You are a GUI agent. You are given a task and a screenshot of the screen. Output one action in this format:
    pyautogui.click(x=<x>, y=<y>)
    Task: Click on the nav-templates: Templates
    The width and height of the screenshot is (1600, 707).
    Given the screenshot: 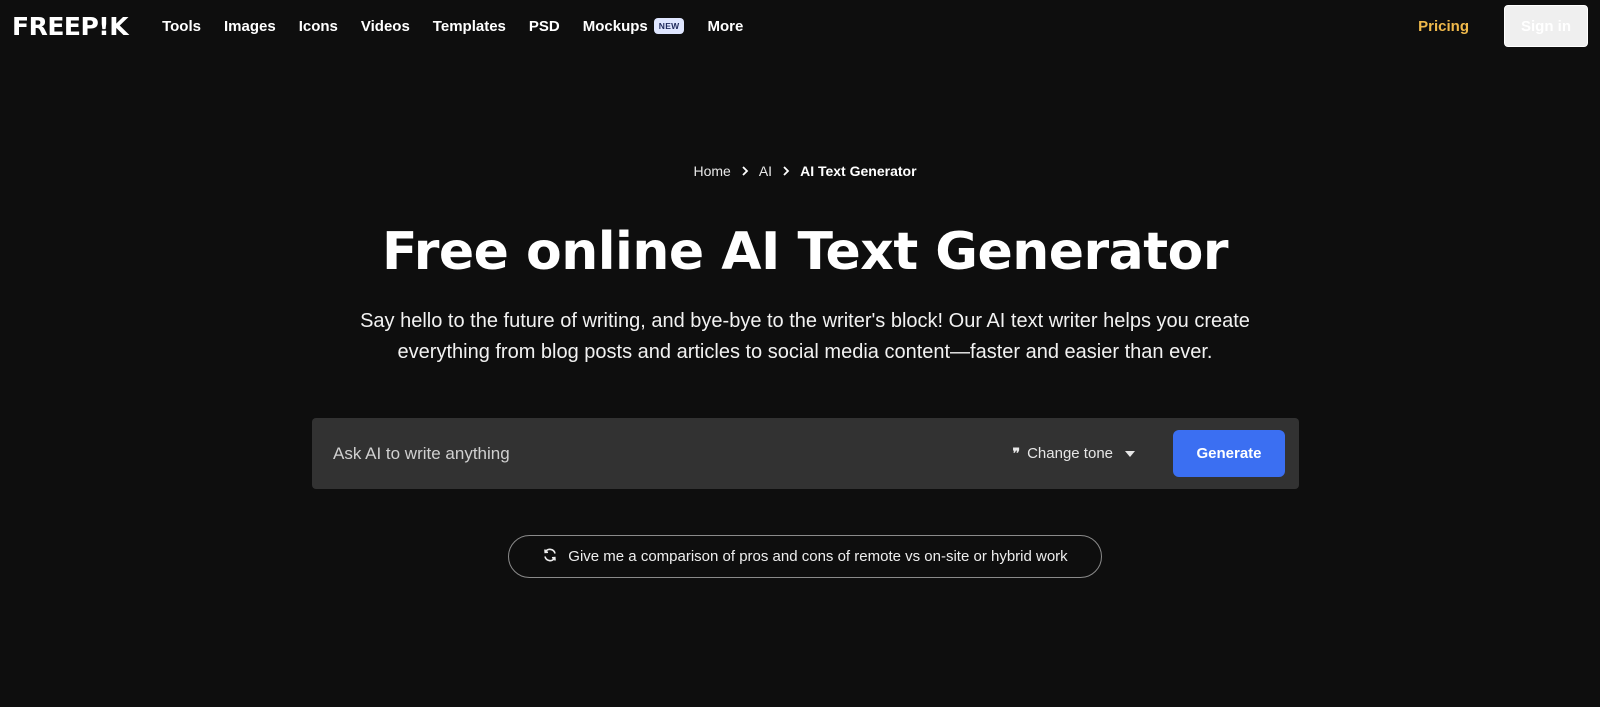 What is the action you would take?
    pyautogui.click(x=469, y=26)
    